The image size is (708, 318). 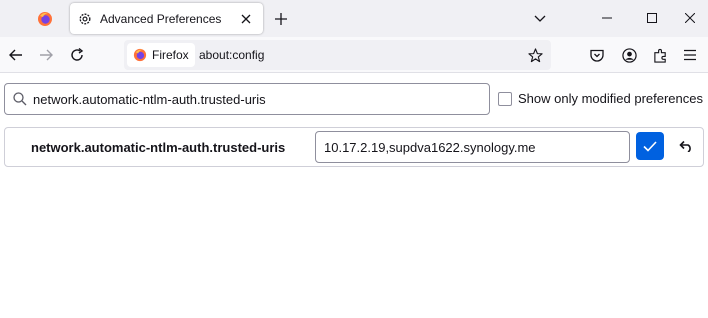 I want to click on maximize-icon, so click(x=652, y=18).